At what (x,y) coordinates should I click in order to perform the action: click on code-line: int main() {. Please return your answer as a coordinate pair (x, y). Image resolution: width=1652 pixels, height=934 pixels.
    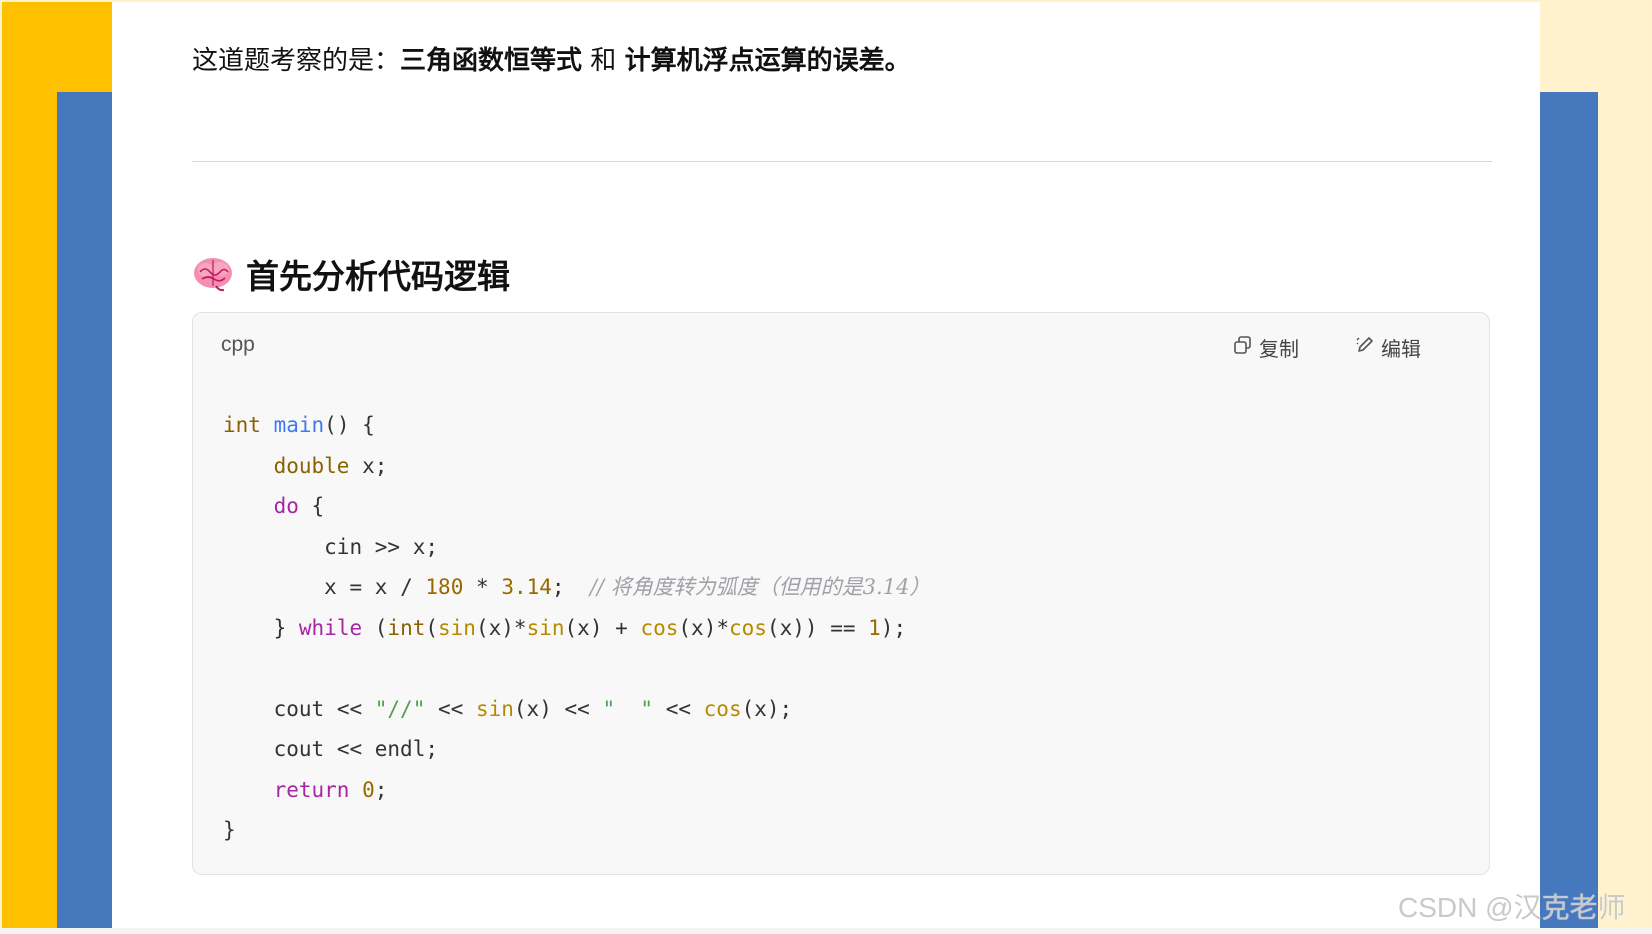
    Looking at the image, I should click on (299, 425).